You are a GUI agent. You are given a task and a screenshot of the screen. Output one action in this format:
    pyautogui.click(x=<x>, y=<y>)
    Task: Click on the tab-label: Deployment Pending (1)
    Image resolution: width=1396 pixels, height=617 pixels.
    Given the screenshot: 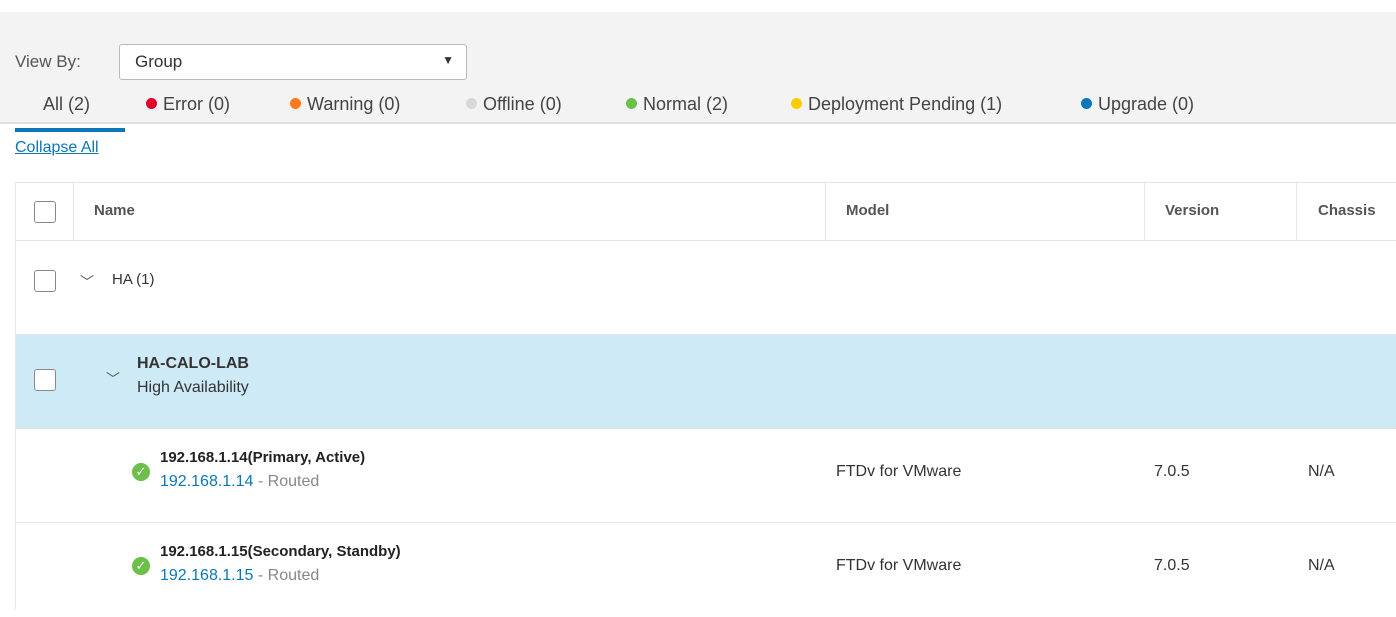 What is the action you would take?
    pyautogui.click(x=905, y=104)
    